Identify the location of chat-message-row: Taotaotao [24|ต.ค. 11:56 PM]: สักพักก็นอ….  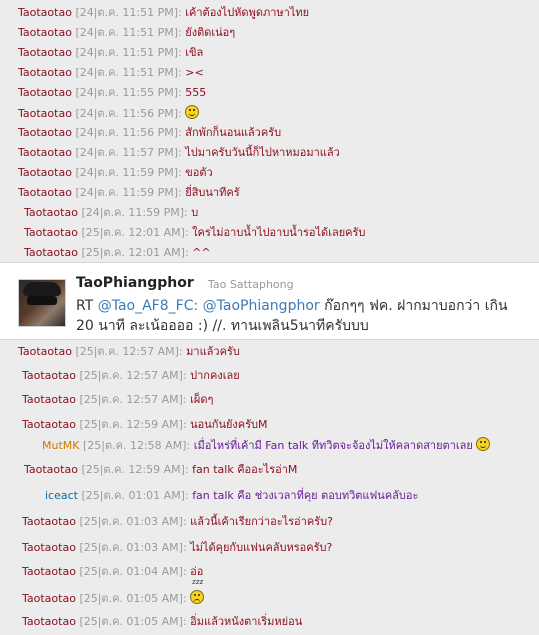
(149, 133).